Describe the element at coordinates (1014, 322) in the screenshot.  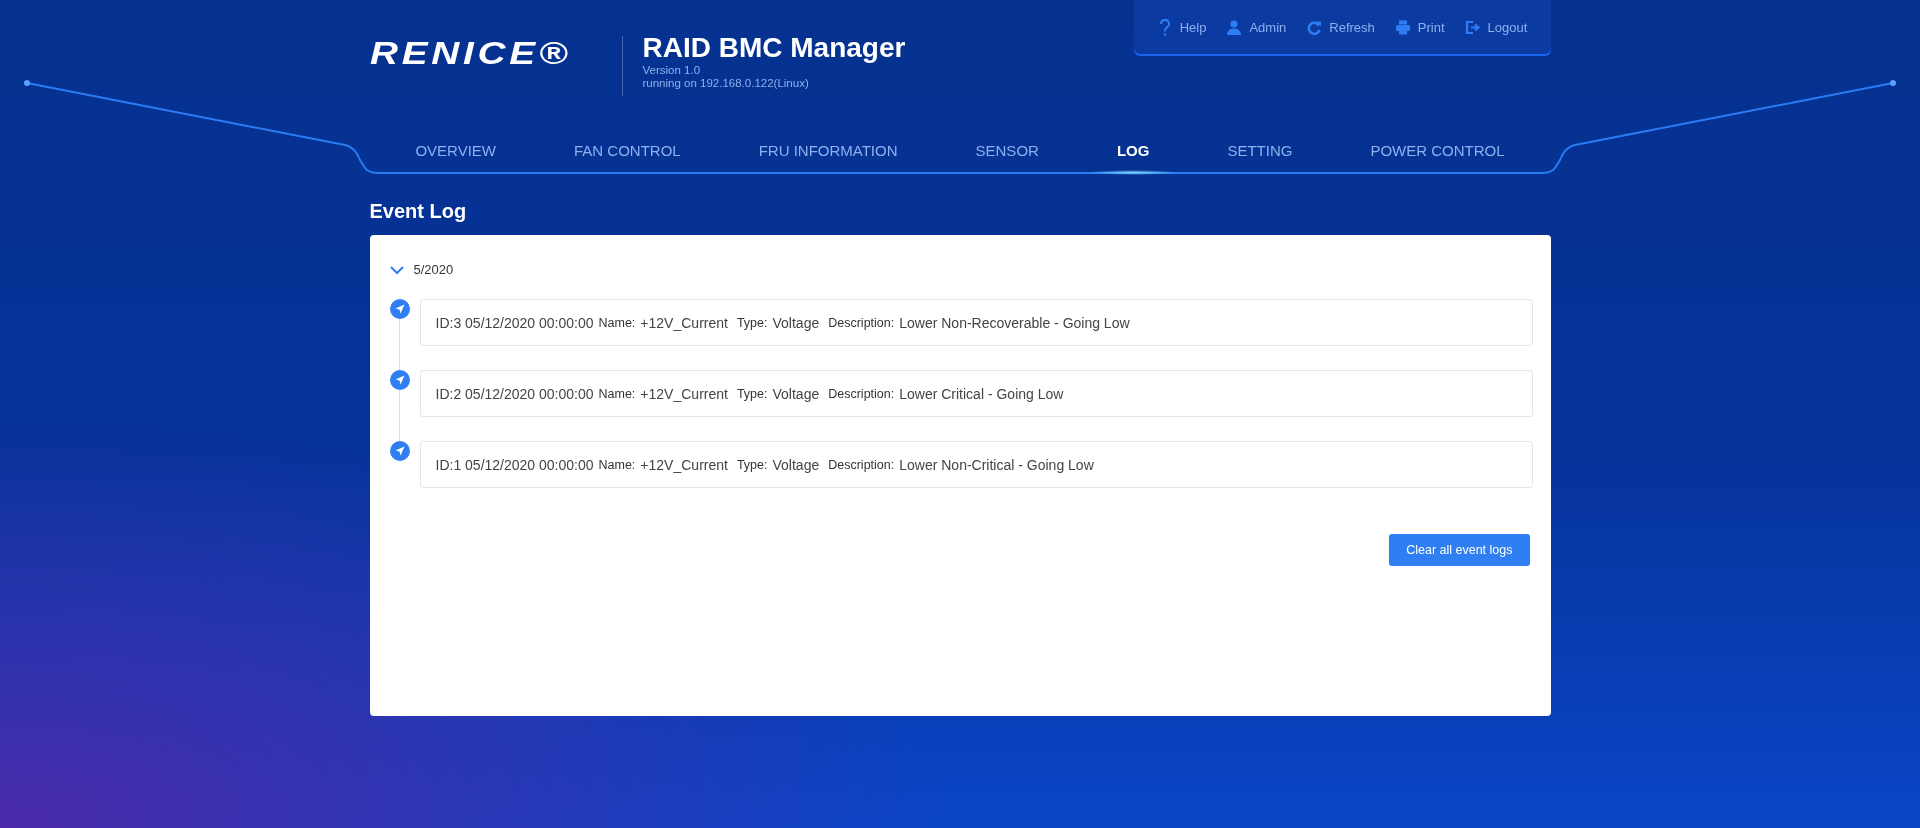
I see `event-description: Lower Non-Recoverable - Going Low` at that location.